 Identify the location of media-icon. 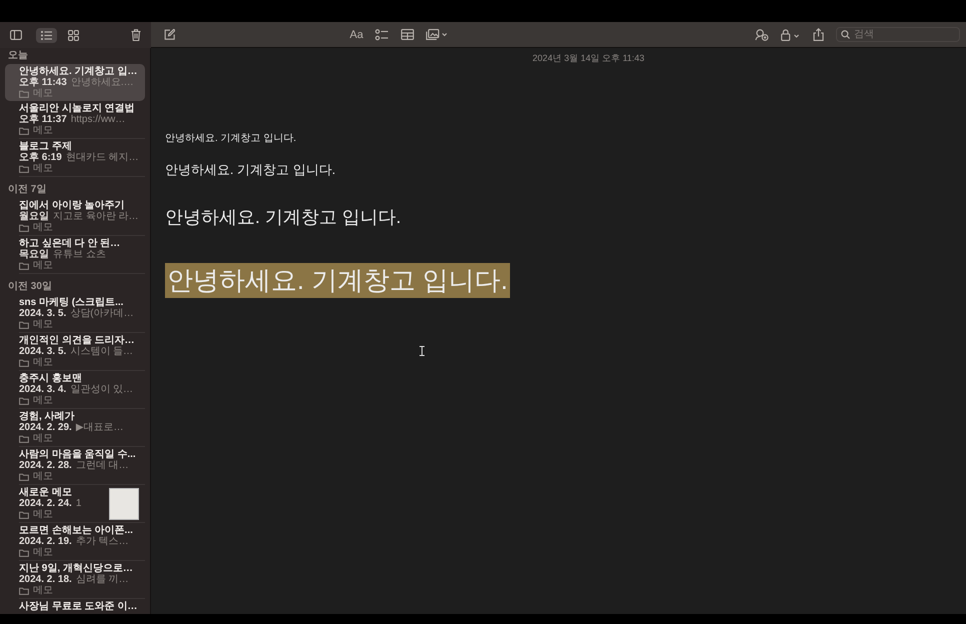
(437, 34).